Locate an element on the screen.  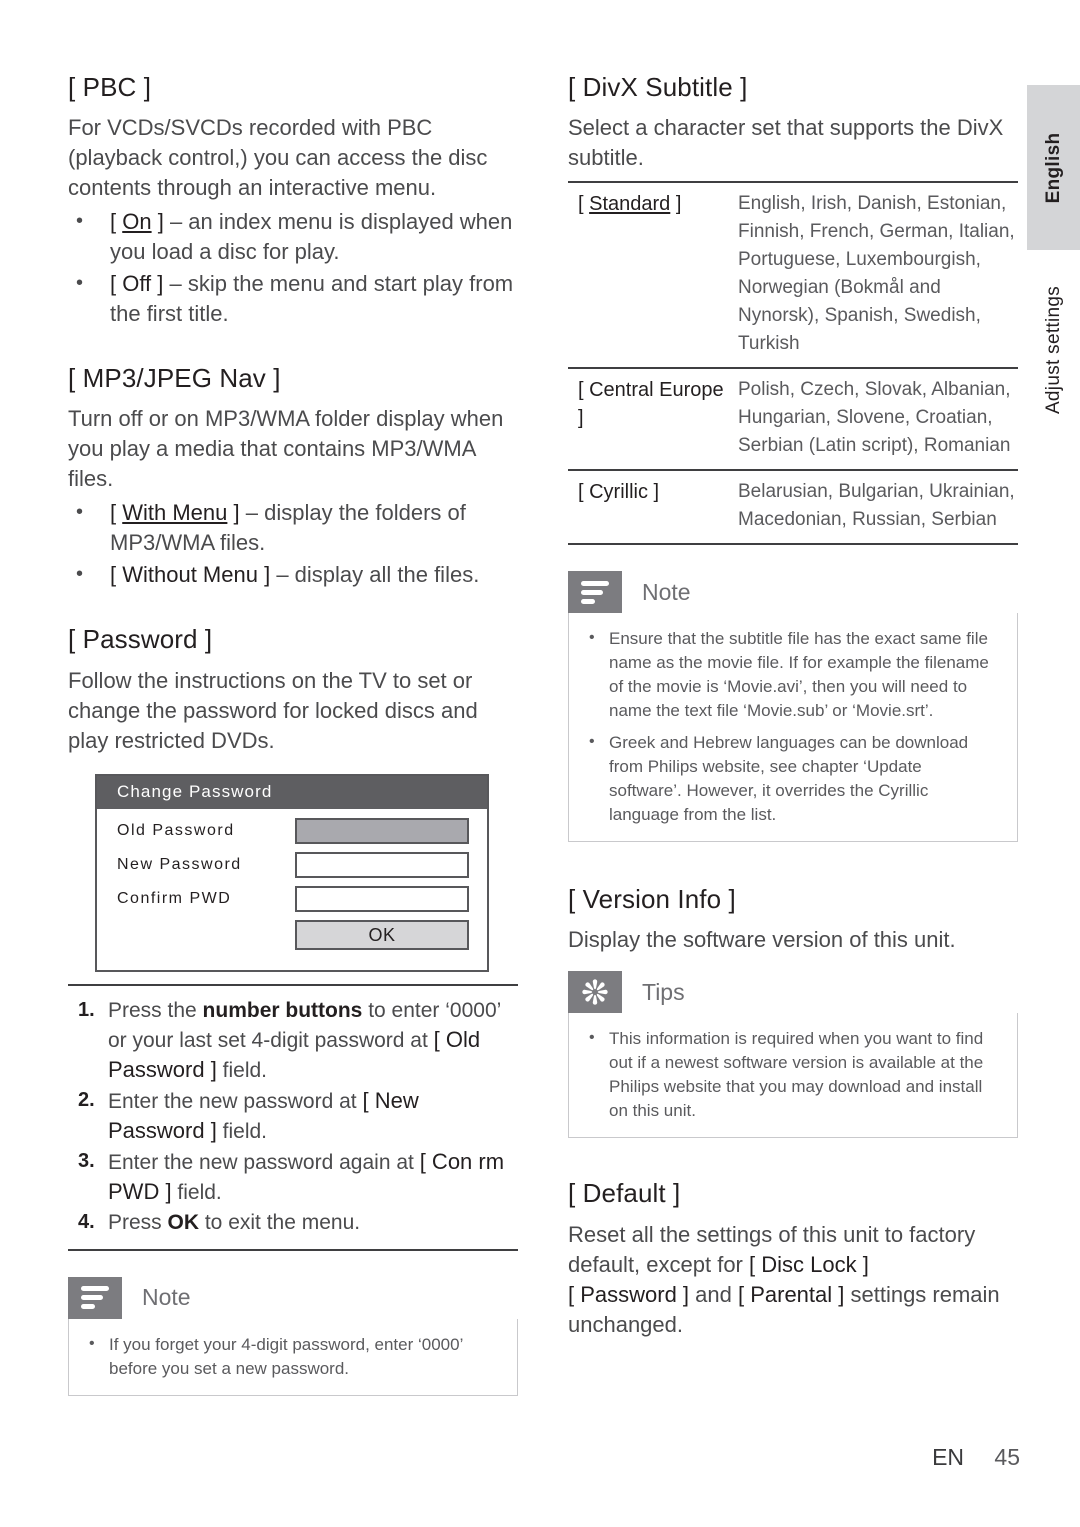
dialog-row-old-password: Old Password is located at coordinates (293, 830).